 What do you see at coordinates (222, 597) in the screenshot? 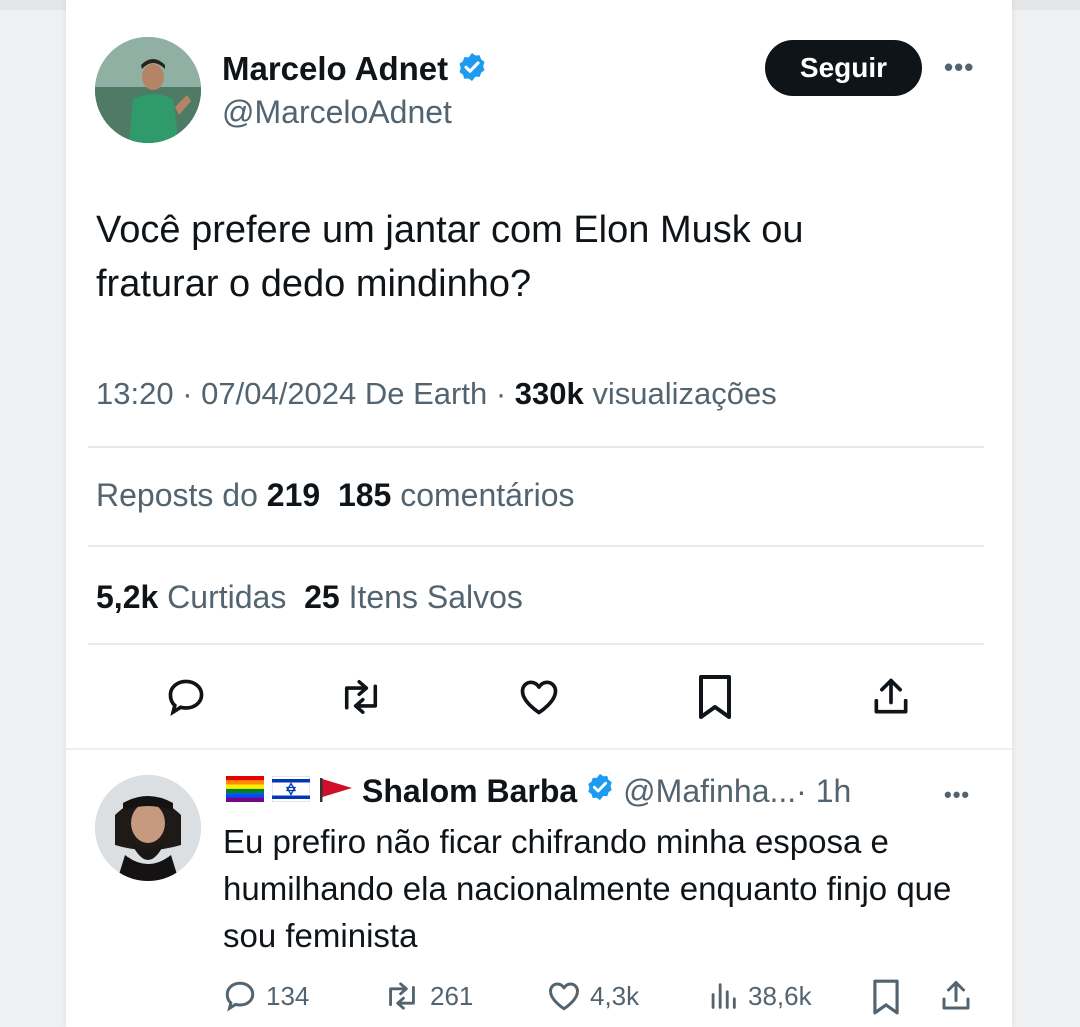
I see `likes-label: Curtidas` at bounding box center [222, 597].